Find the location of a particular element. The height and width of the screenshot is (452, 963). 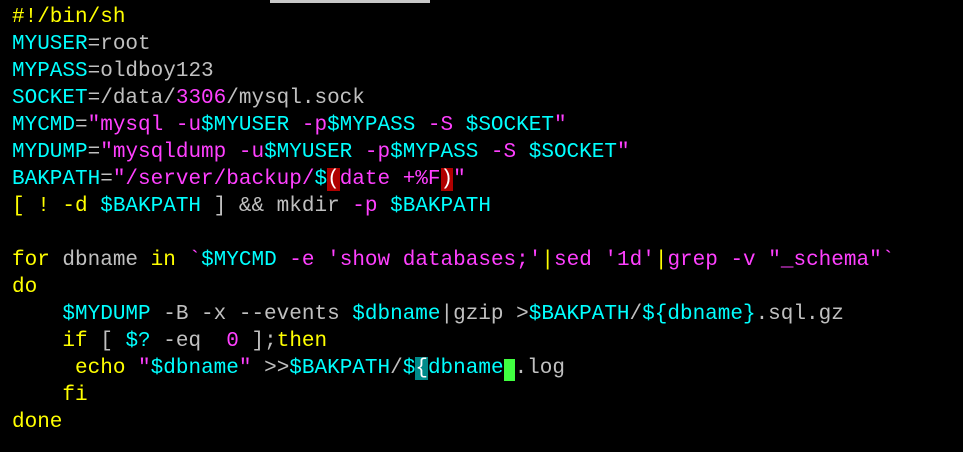

code-line: MYPASS=oldboy123 is located at coordinates (481, 71).